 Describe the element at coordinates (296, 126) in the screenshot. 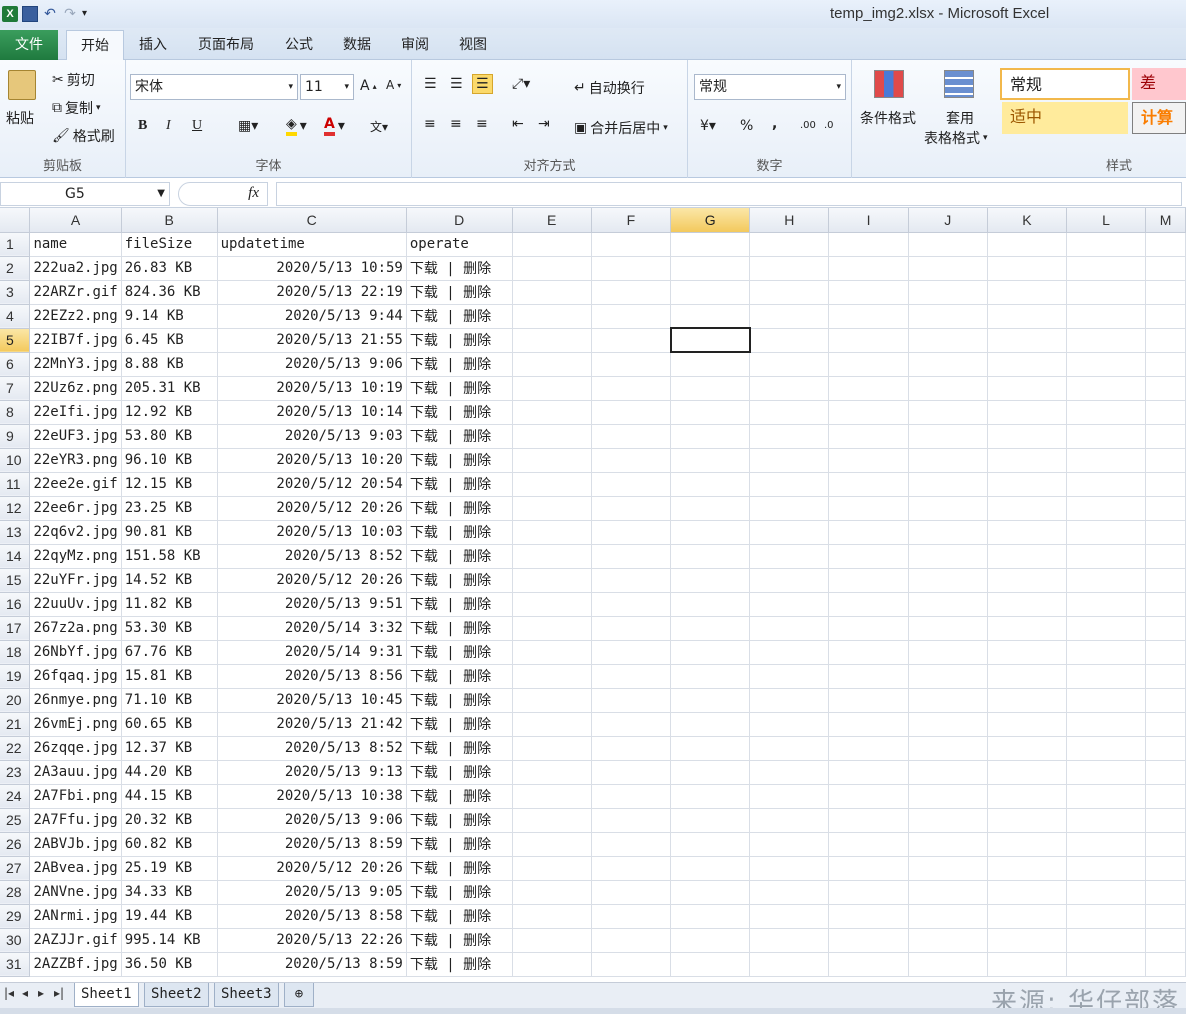

I see `fill-color-icon: ◈ ▾` at that location.